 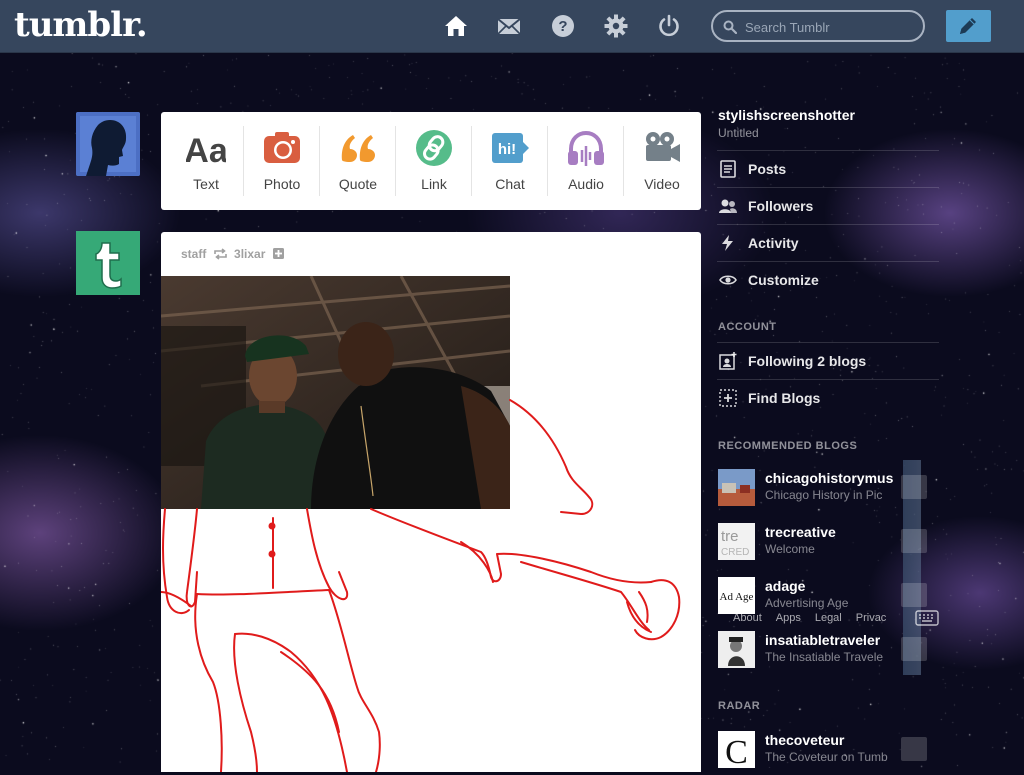 What do you see at coordinates (767, 169) in the screenshot?
I see `sidebar-item-label: Posts` at bounding box center [767, 169].